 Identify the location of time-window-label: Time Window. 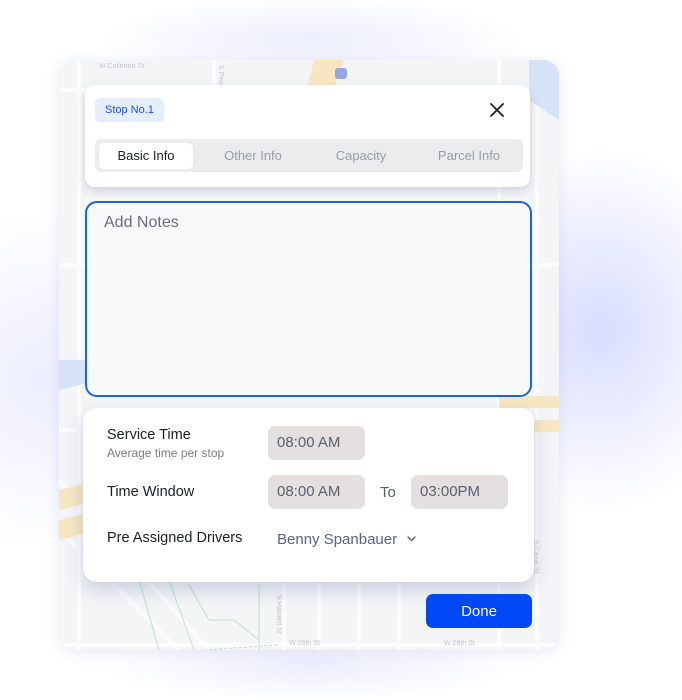
(151, 492).